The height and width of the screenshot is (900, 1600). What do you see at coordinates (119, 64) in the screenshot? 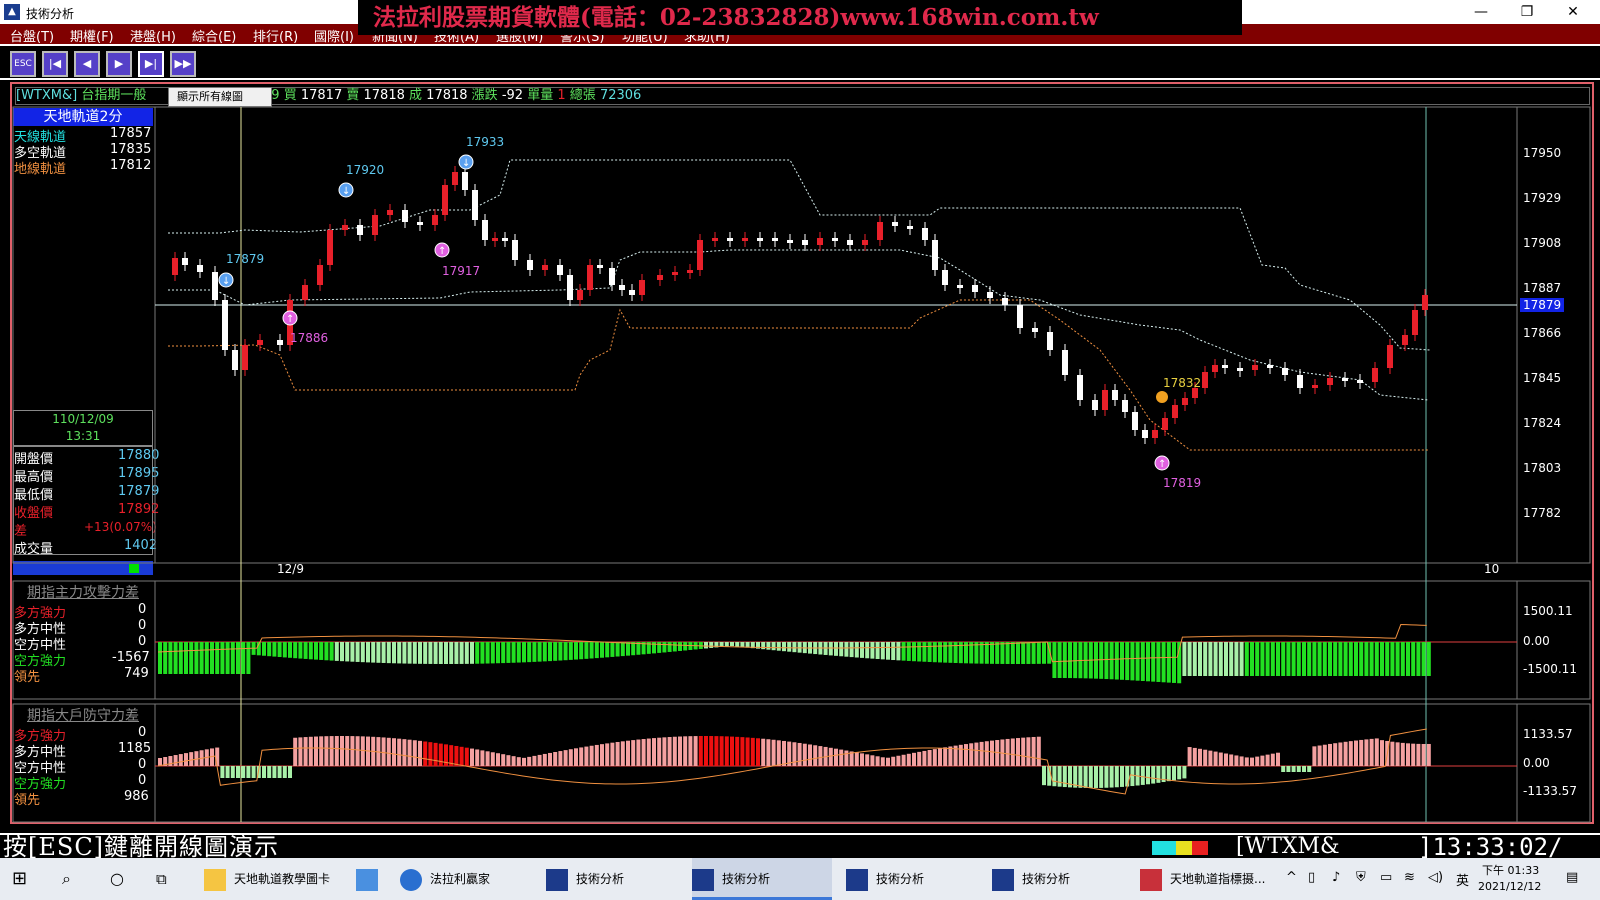
I see `play-button: ▶` at bounding box center [119, 64].